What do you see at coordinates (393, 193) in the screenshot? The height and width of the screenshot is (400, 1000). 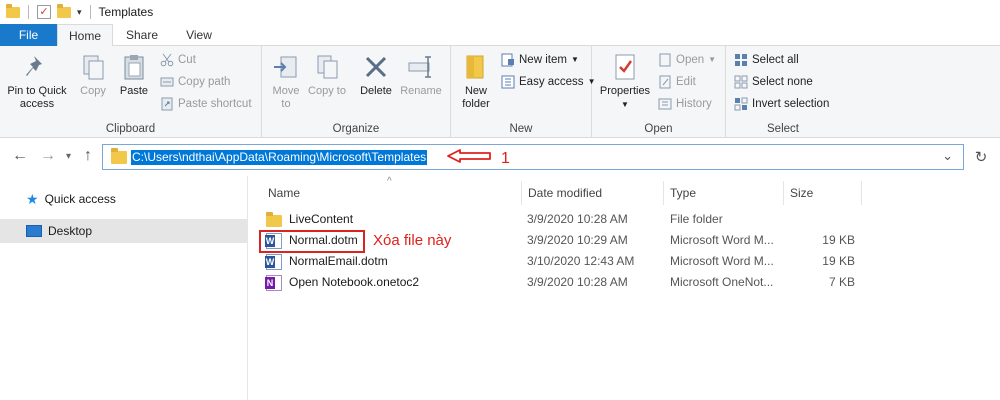 I see `column-header-name: Name` at bounding box center [393, 193].